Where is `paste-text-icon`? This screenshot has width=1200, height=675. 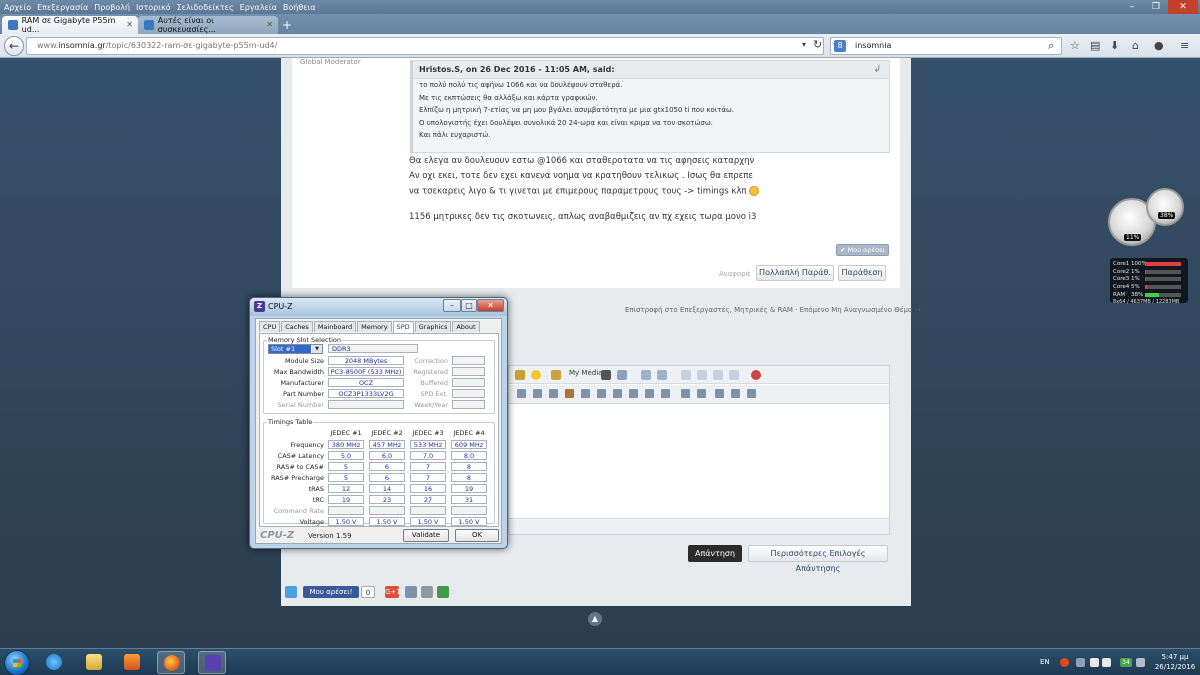 paste-text-icon is located at coordinates (718, 375).